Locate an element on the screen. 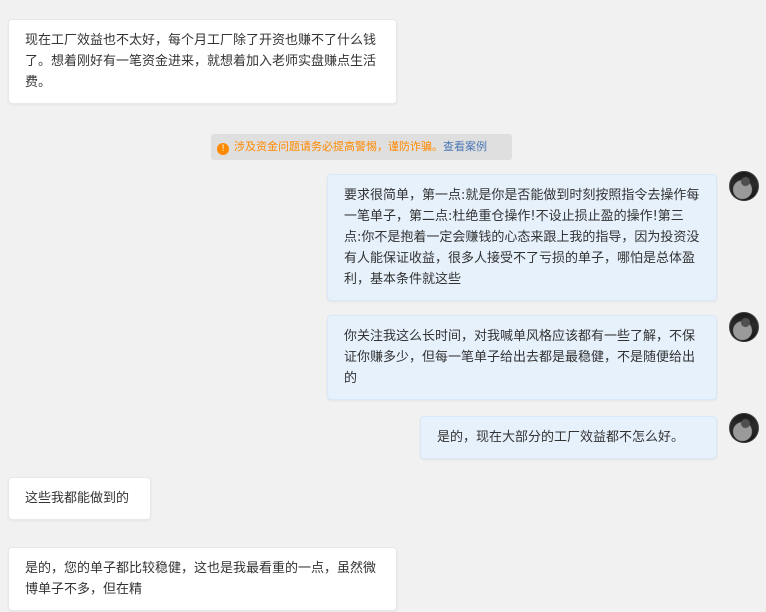 The image size is (766, 612). warning-icon: ! is located at coordinates (223, 149).